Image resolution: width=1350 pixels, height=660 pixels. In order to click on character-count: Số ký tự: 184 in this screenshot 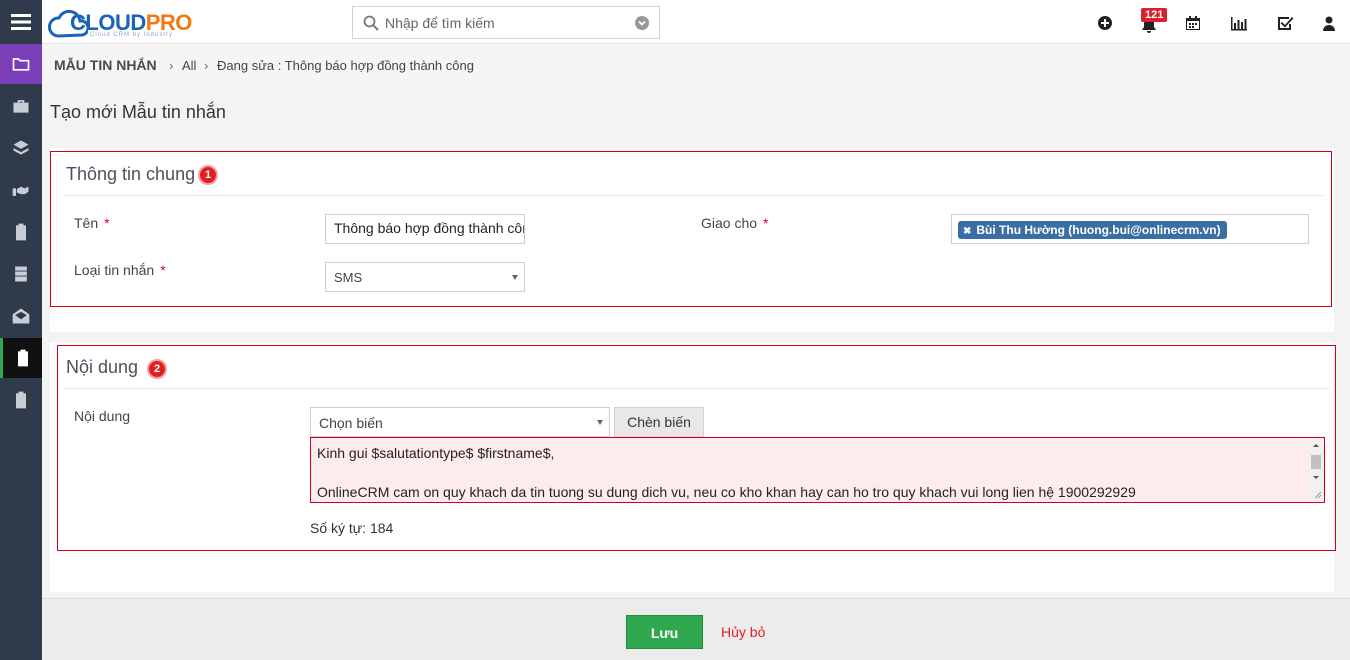, I will do `click(352, 528)`.